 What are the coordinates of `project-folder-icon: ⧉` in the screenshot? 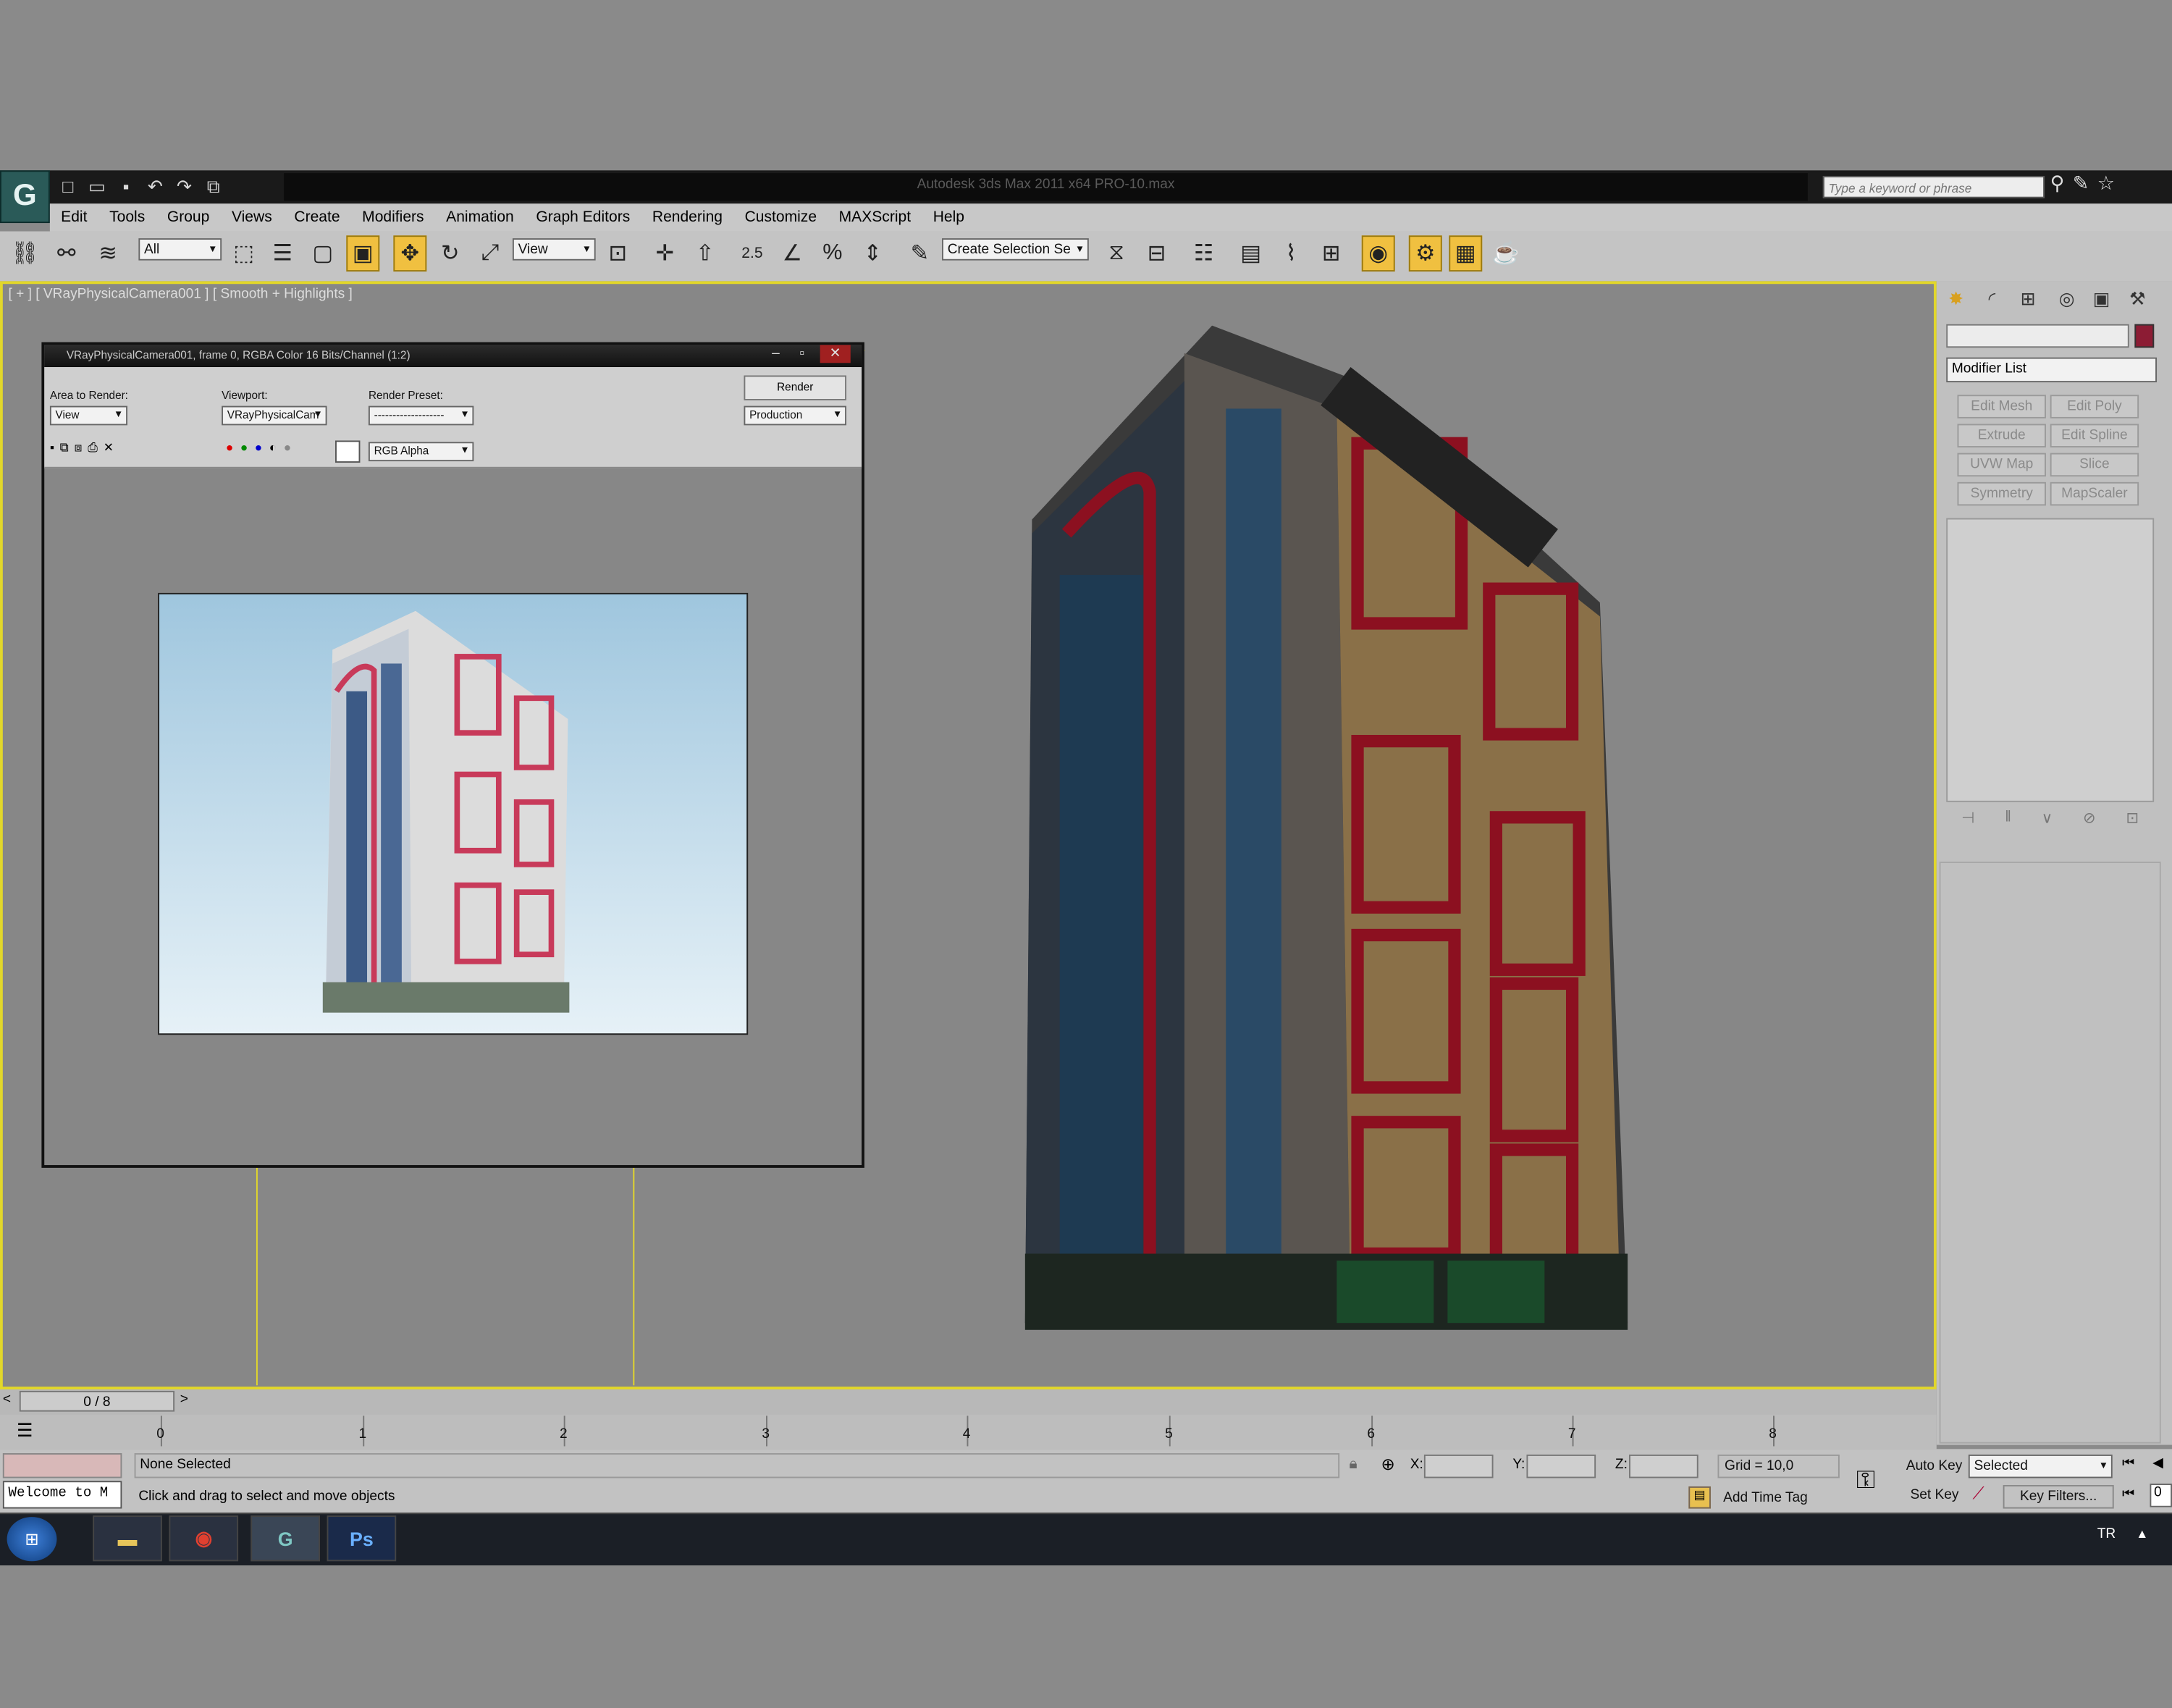 It's located at (213, 186).